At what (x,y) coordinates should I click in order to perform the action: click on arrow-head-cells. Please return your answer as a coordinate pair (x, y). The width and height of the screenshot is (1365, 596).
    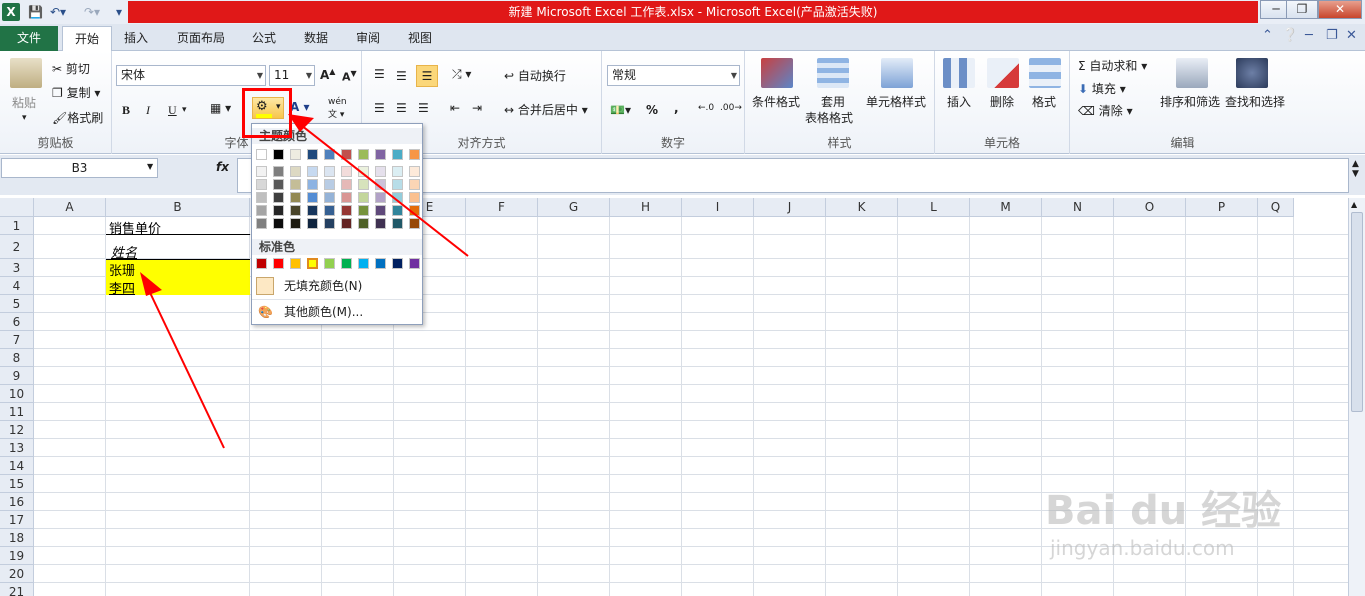
    Looking at the image, I should click on (151, 284).